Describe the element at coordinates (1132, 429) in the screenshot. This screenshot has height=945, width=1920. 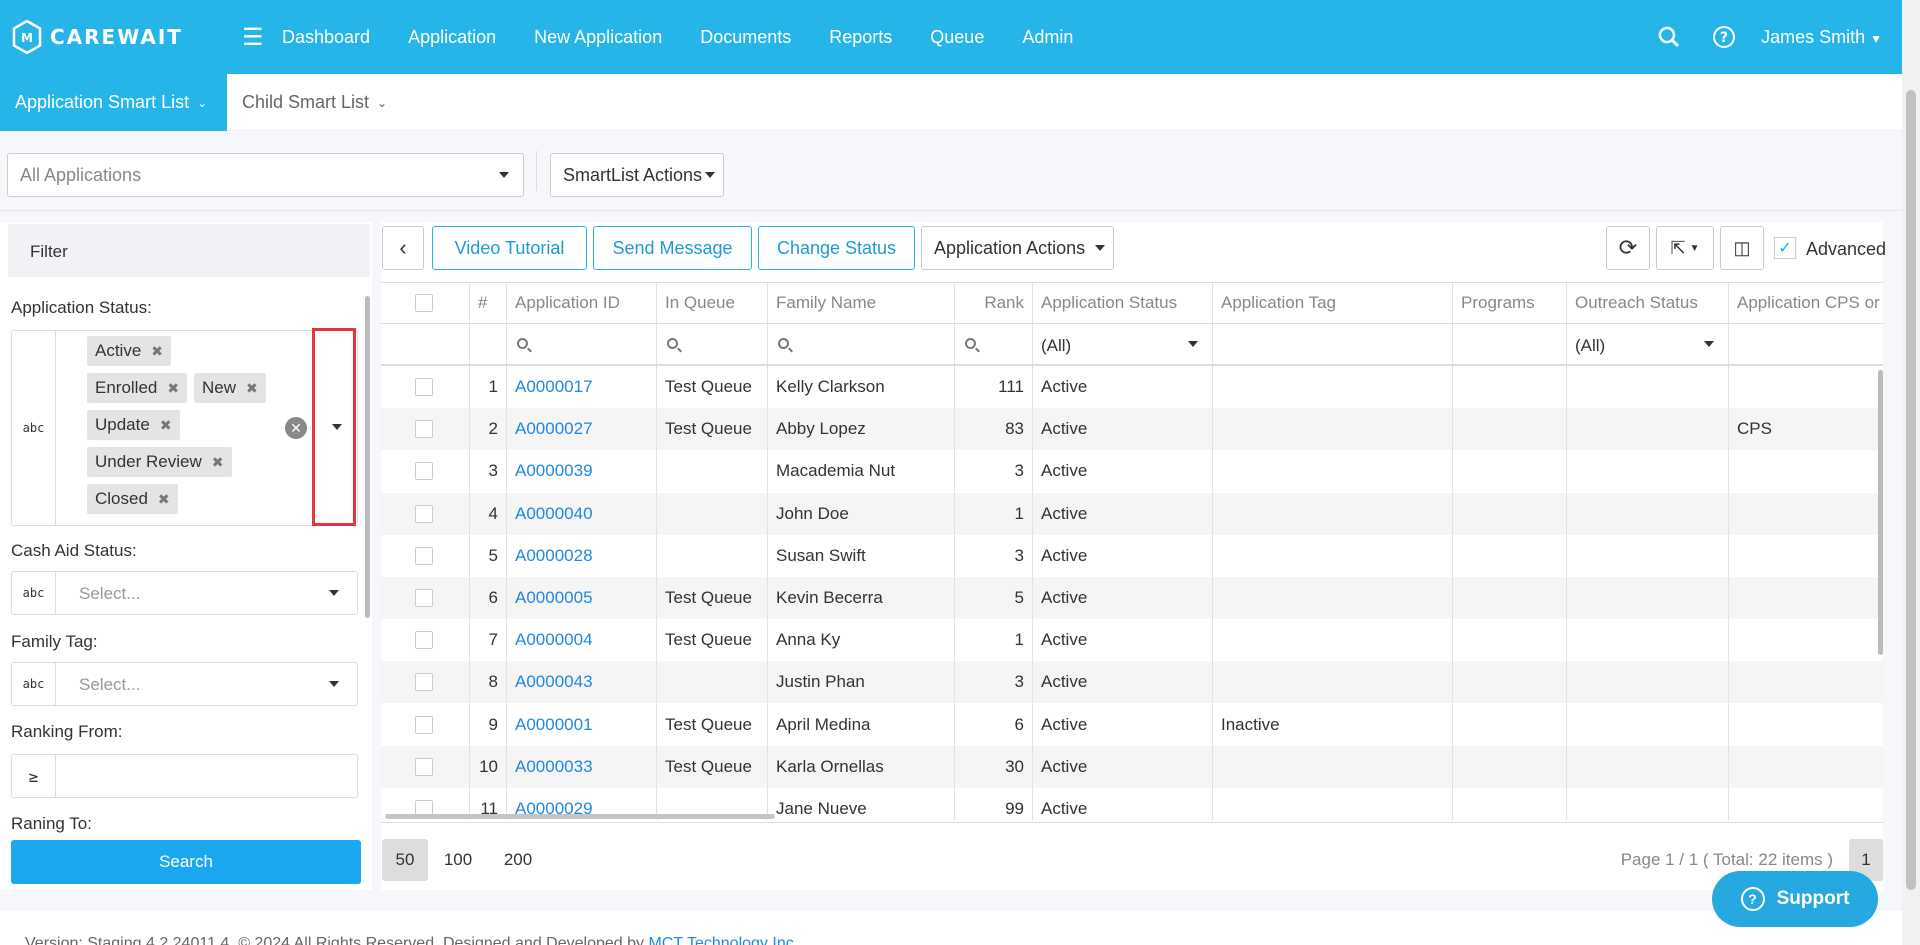
I see `table-row: 2A0000027Test QueueAbby Lopez83ActiveCPS` at that location.